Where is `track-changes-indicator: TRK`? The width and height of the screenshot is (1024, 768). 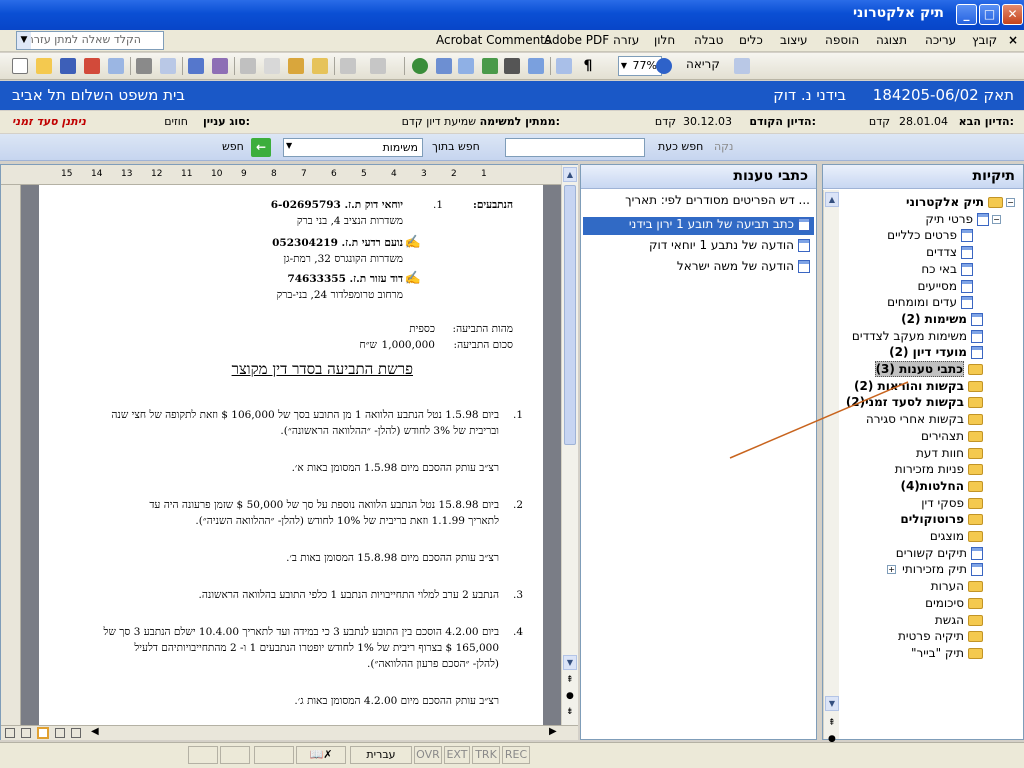
track-changes-indicator: TRK is located at coordinates (486, 755).